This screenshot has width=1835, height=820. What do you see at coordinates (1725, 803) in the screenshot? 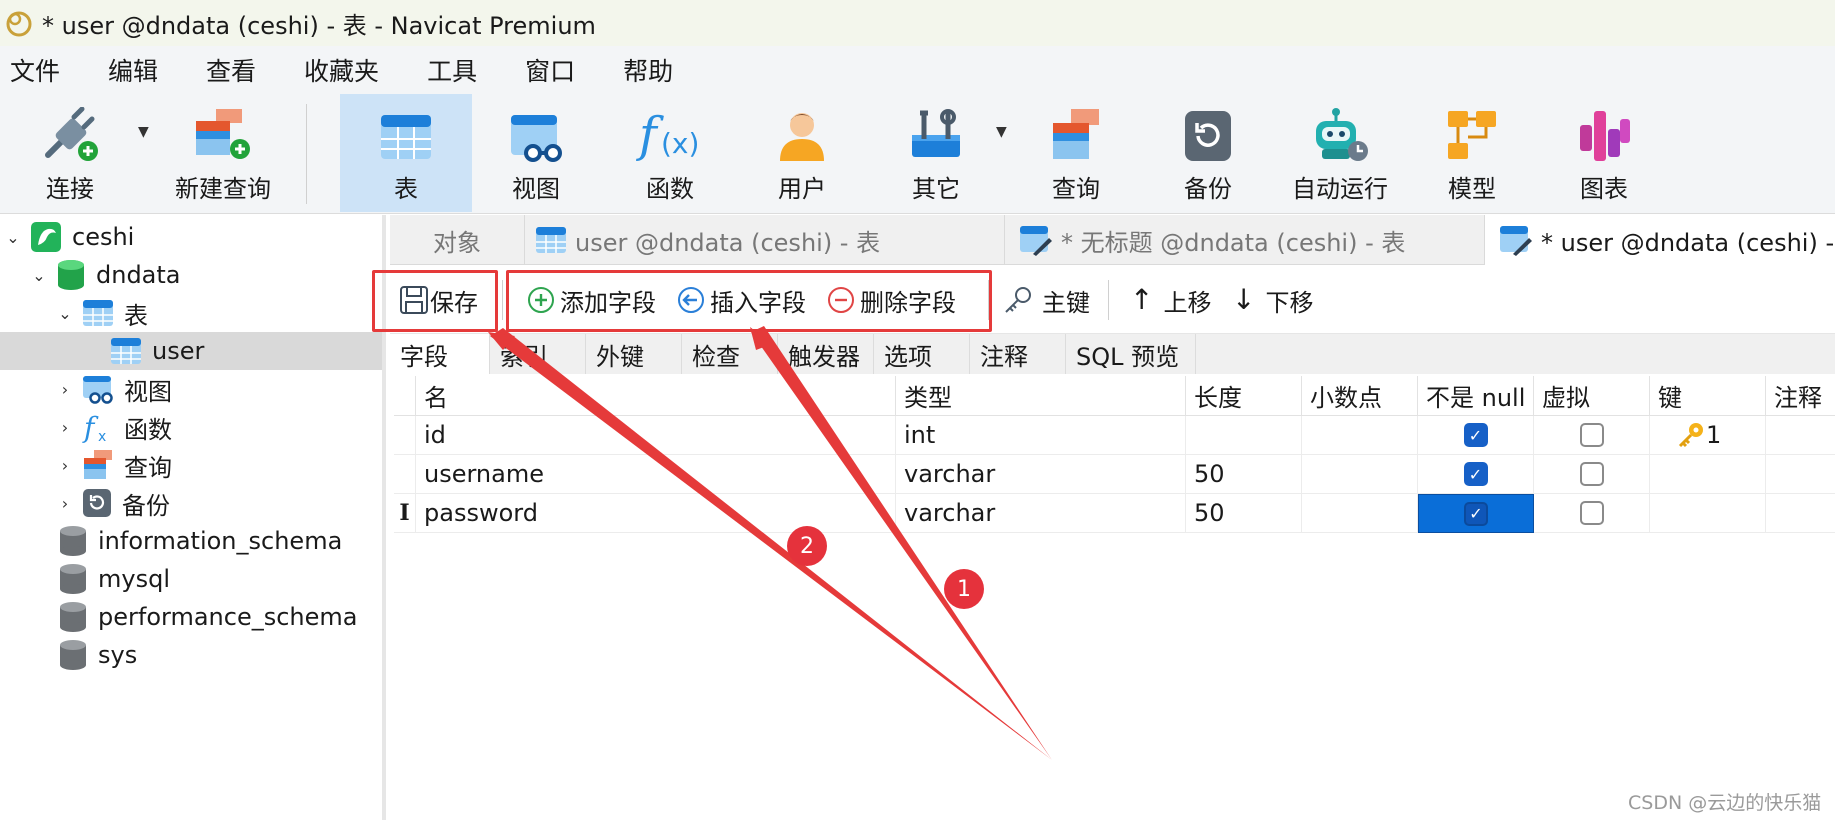
I see `watermark: CSDN @云边的快乐猫` at bounding box center [1725, 803].